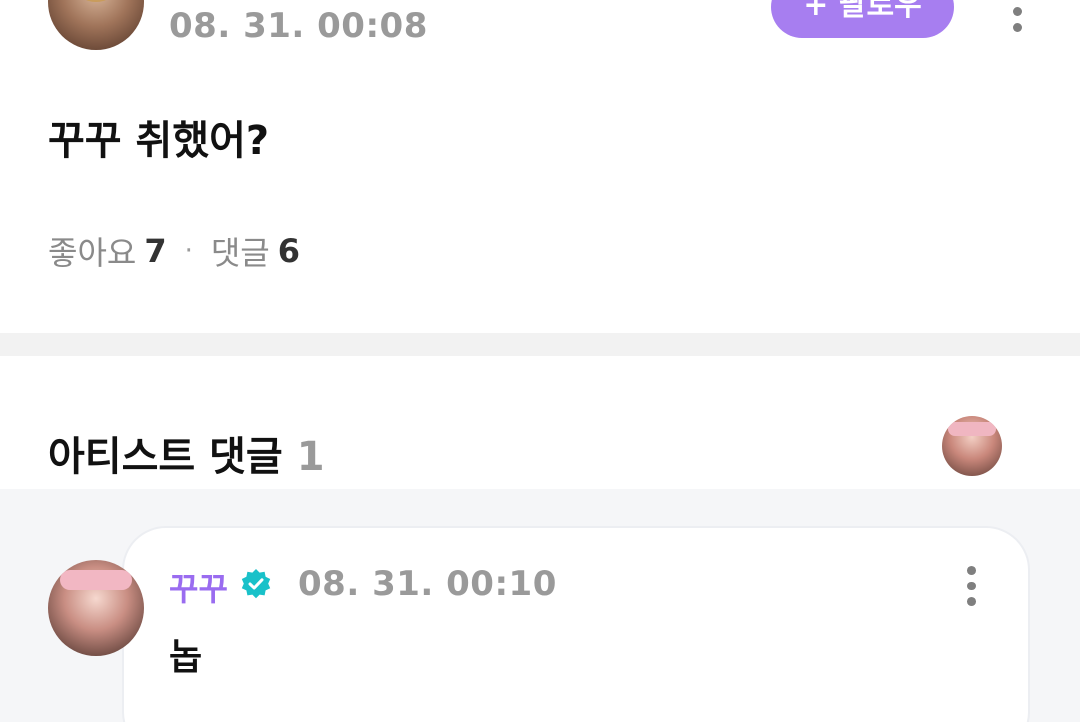  What do you see at coordinates (310, 457) in the screenshot?
I see `artist-comments-count: 1` at bounding box center [310, 457].